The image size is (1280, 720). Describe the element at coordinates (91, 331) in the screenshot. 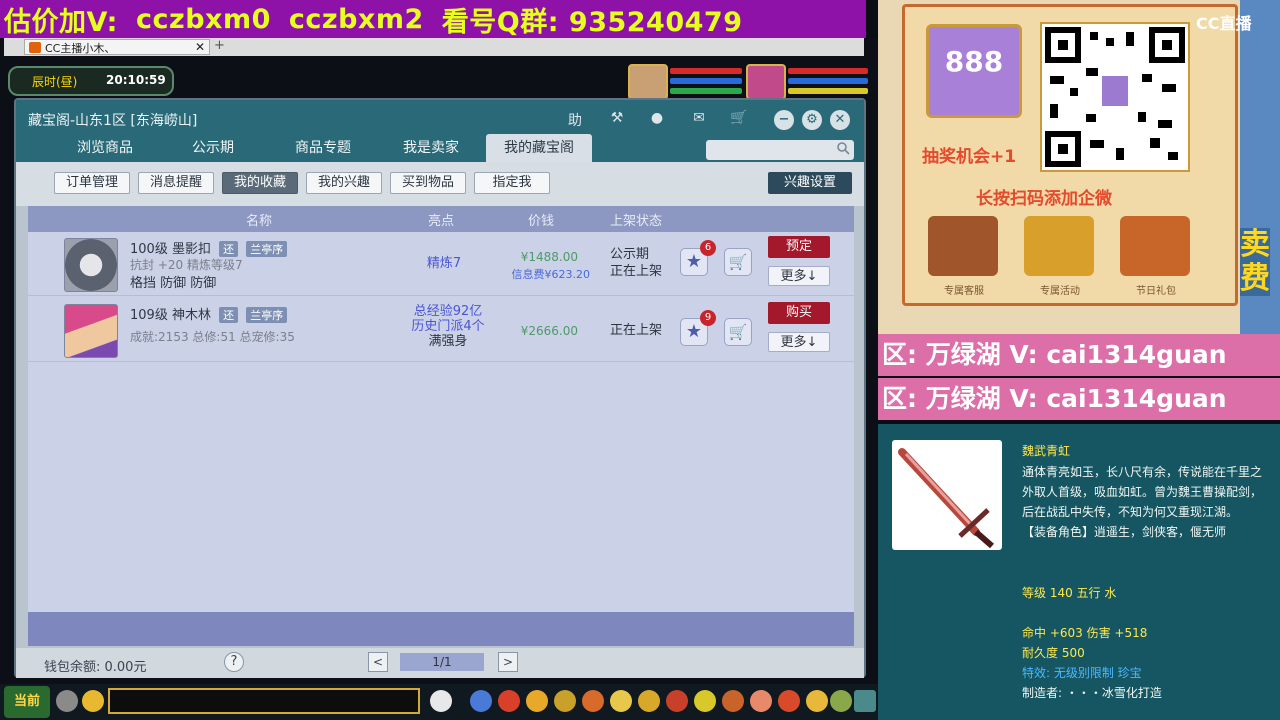

I see `character-avatar` at that location.